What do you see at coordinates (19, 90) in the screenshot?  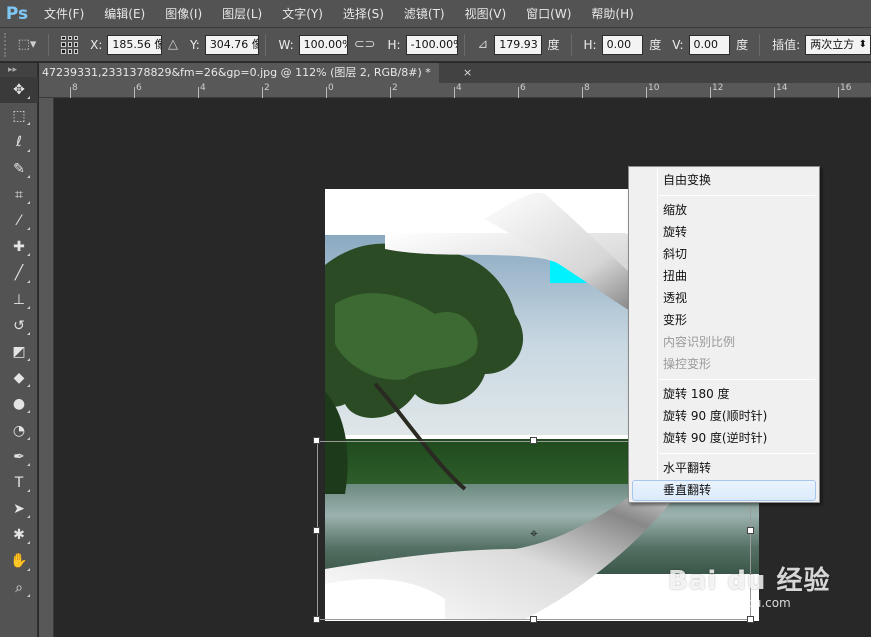 I see `move-tool-icon: ✥` at bounding box center [19, 90].